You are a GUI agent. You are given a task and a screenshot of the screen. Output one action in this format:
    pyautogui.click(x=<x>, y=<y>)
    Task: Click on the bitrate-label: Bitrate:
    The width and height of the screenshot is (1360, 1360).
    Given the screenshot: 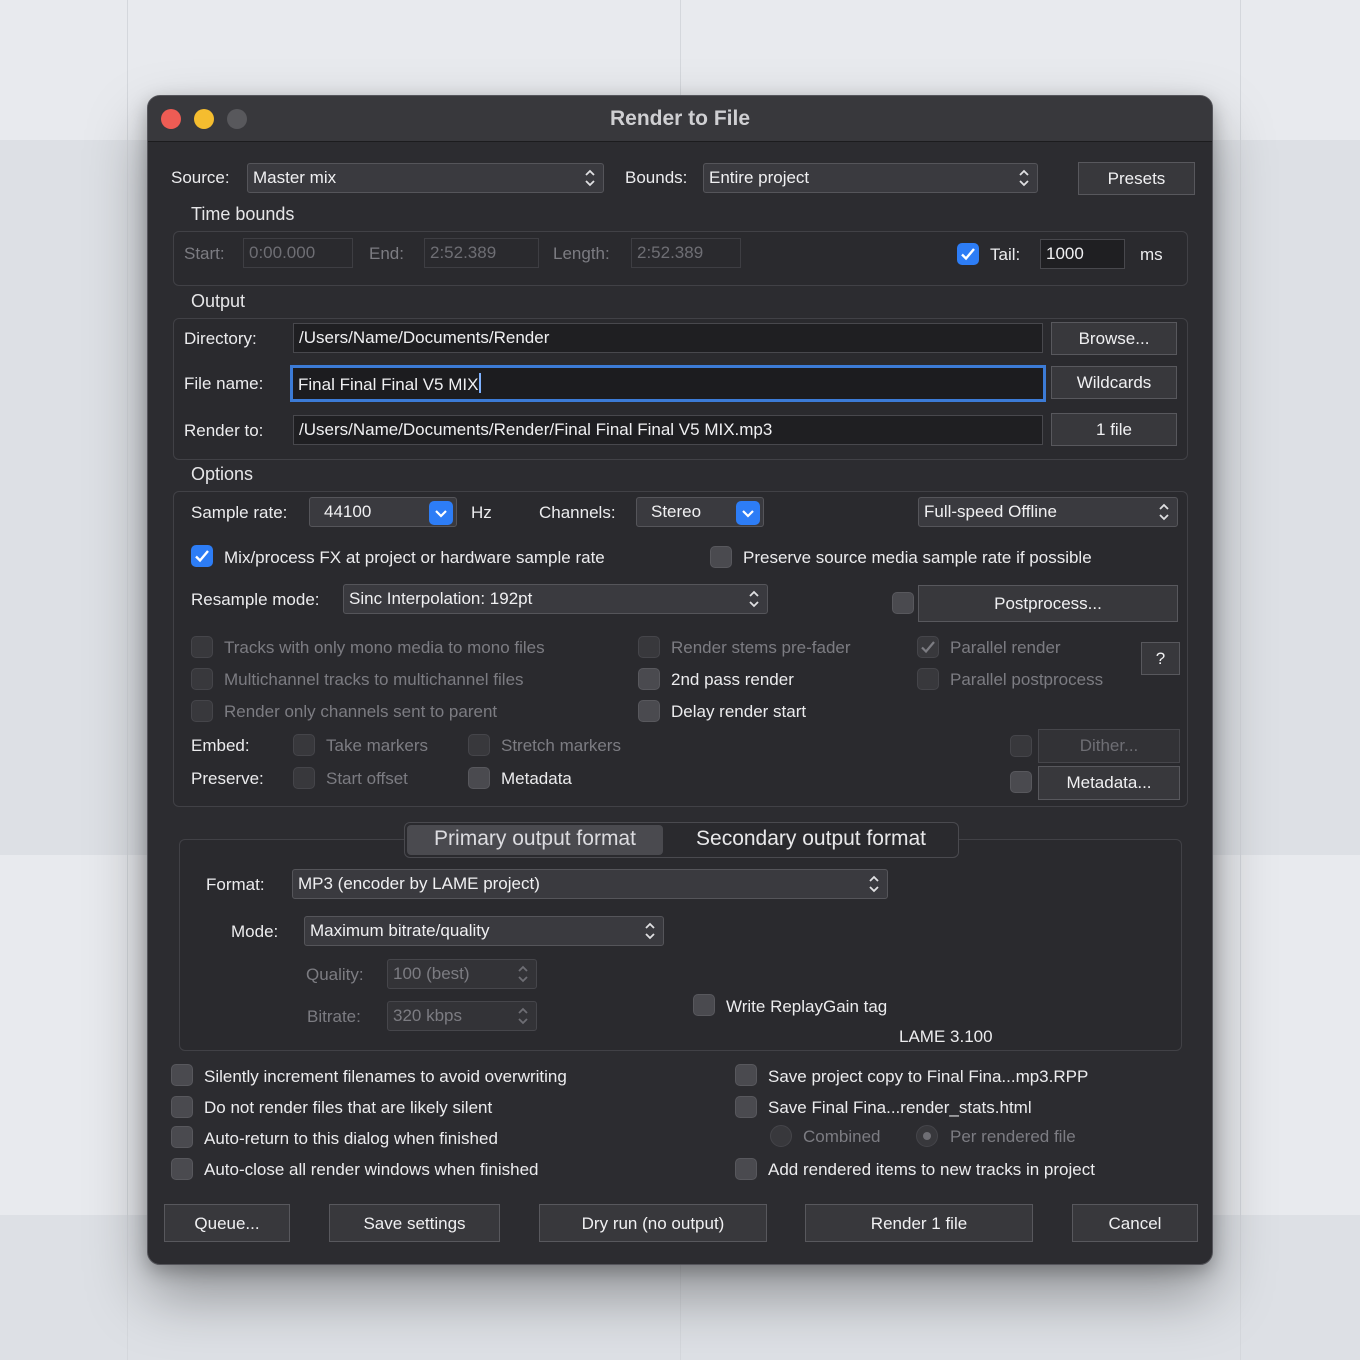 What is the action you would take?
    pyautogui.click(x=334, y=1016)
    